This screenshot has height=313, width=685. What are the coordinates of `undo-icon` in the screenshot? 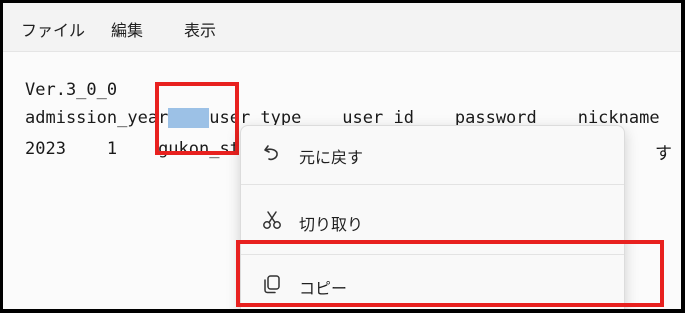 It's located at (272, 153).